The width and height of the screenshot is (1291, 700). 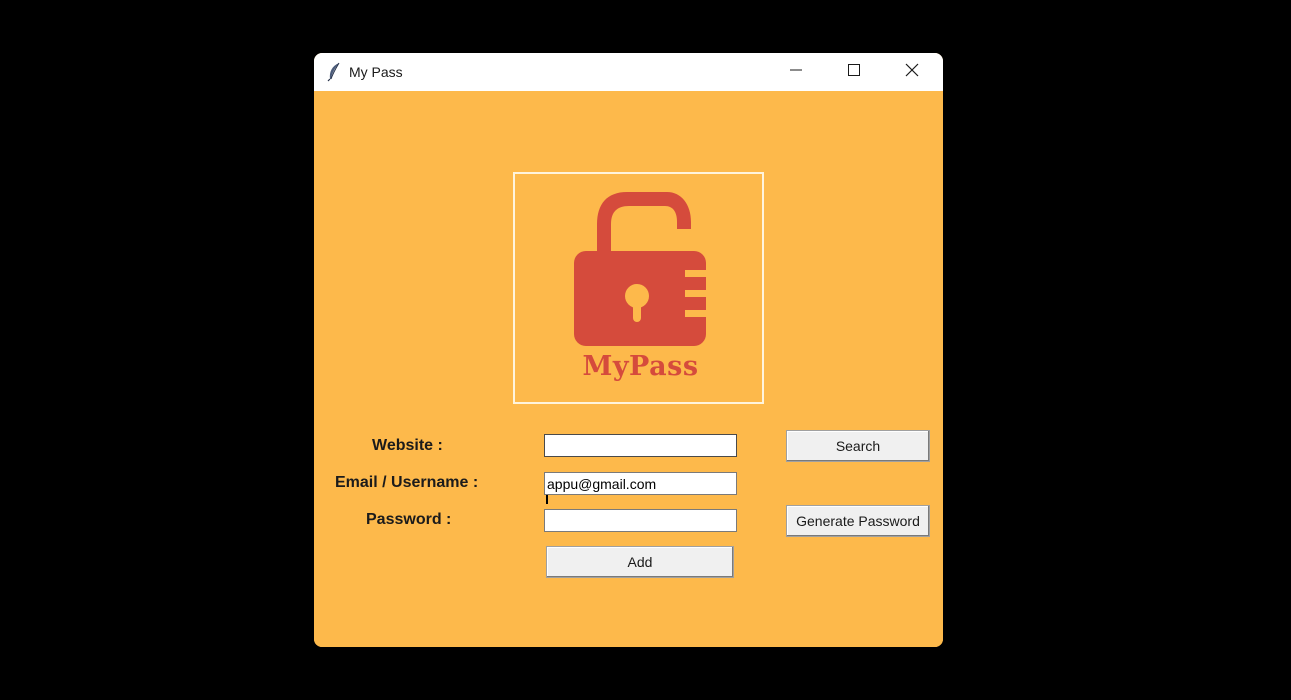 What do you see at coordinates (376, 72) in the screenshot?
I see `window-title: My Pass` at bounding box center [376, 72].